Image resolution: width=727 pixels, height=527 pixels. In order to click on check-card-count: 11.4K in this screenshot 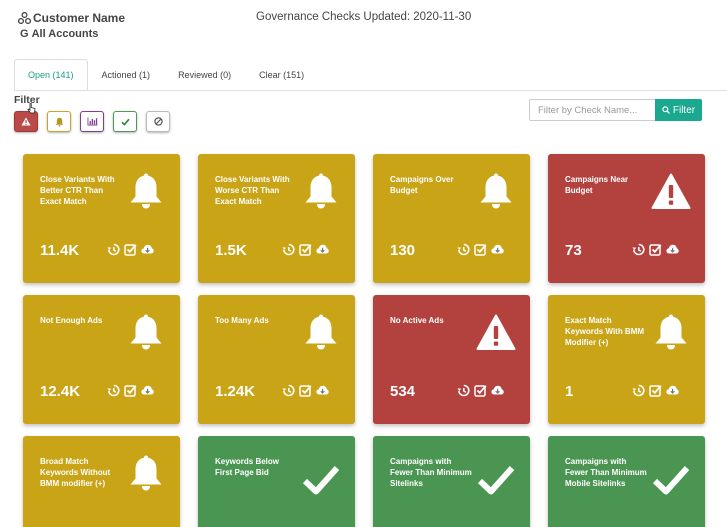, I will do `click(60, 250)`.